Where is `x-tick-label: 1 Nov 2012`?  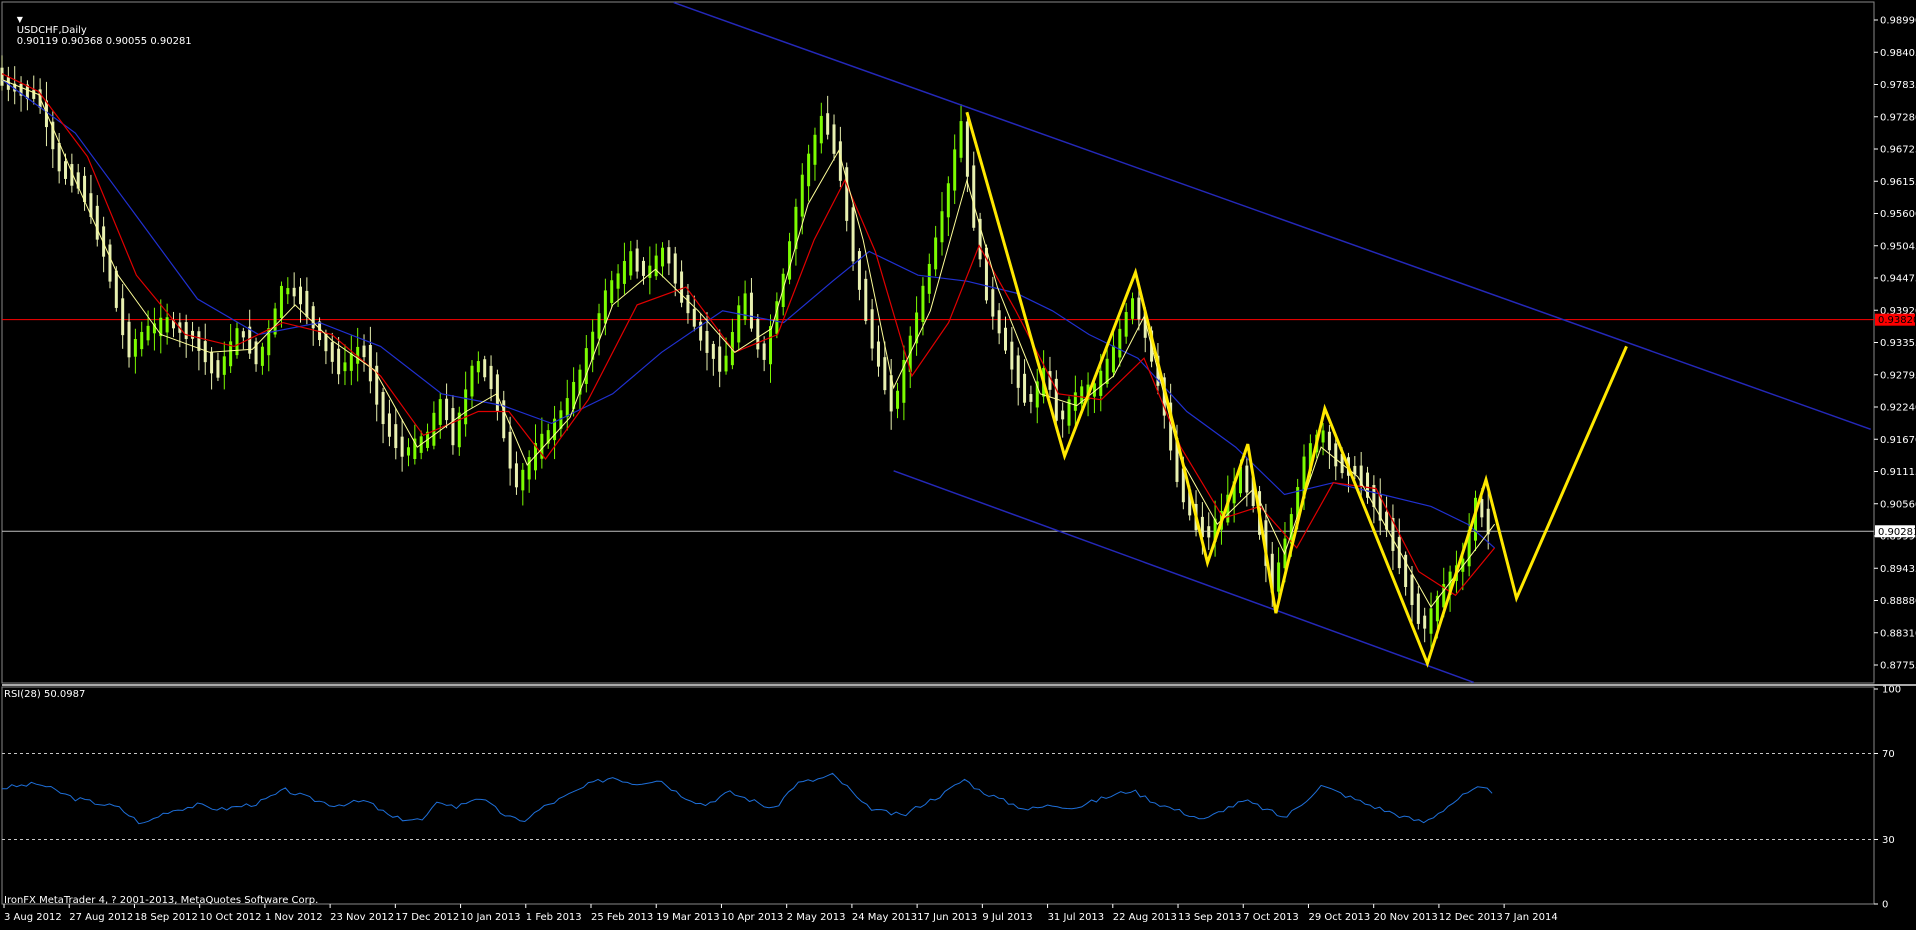 x-tick-label: 1 Nov 2012 is located at coordinates (294, 917).